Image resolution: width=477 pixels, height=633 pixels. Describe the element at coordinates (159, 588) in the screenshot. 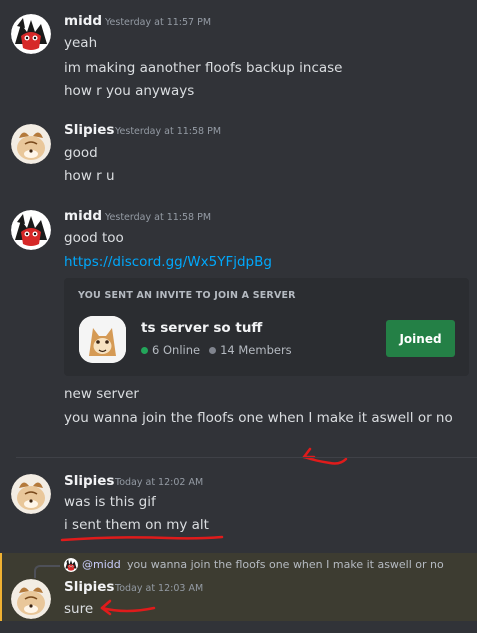

I see `message-timestamp: Today at 12:03 AM` at that location.